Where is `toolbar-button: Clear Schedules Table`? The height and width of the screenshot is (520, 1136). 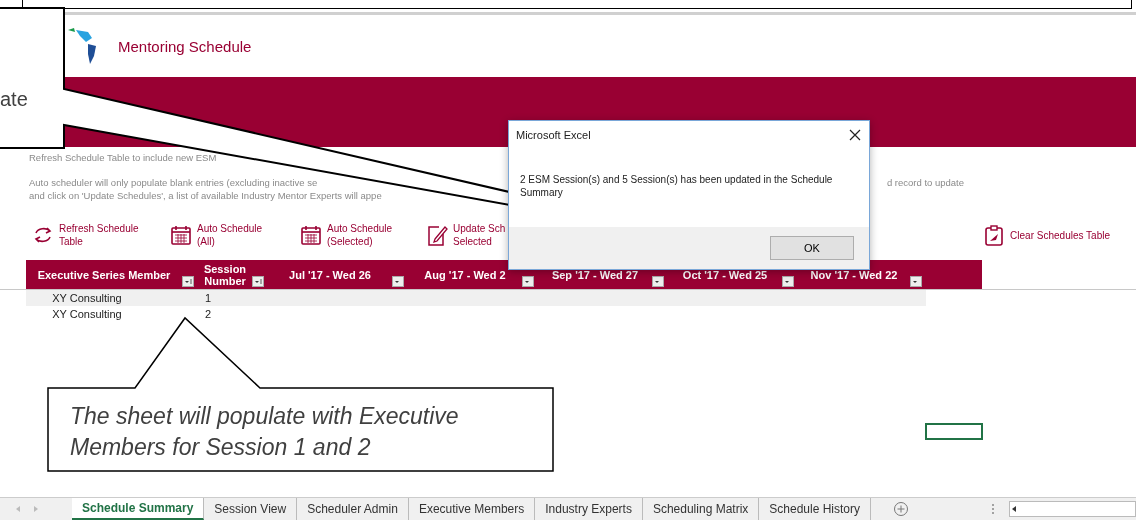
toolbar-button: Clear Schedules Table is located at coordinates (1046, 235).